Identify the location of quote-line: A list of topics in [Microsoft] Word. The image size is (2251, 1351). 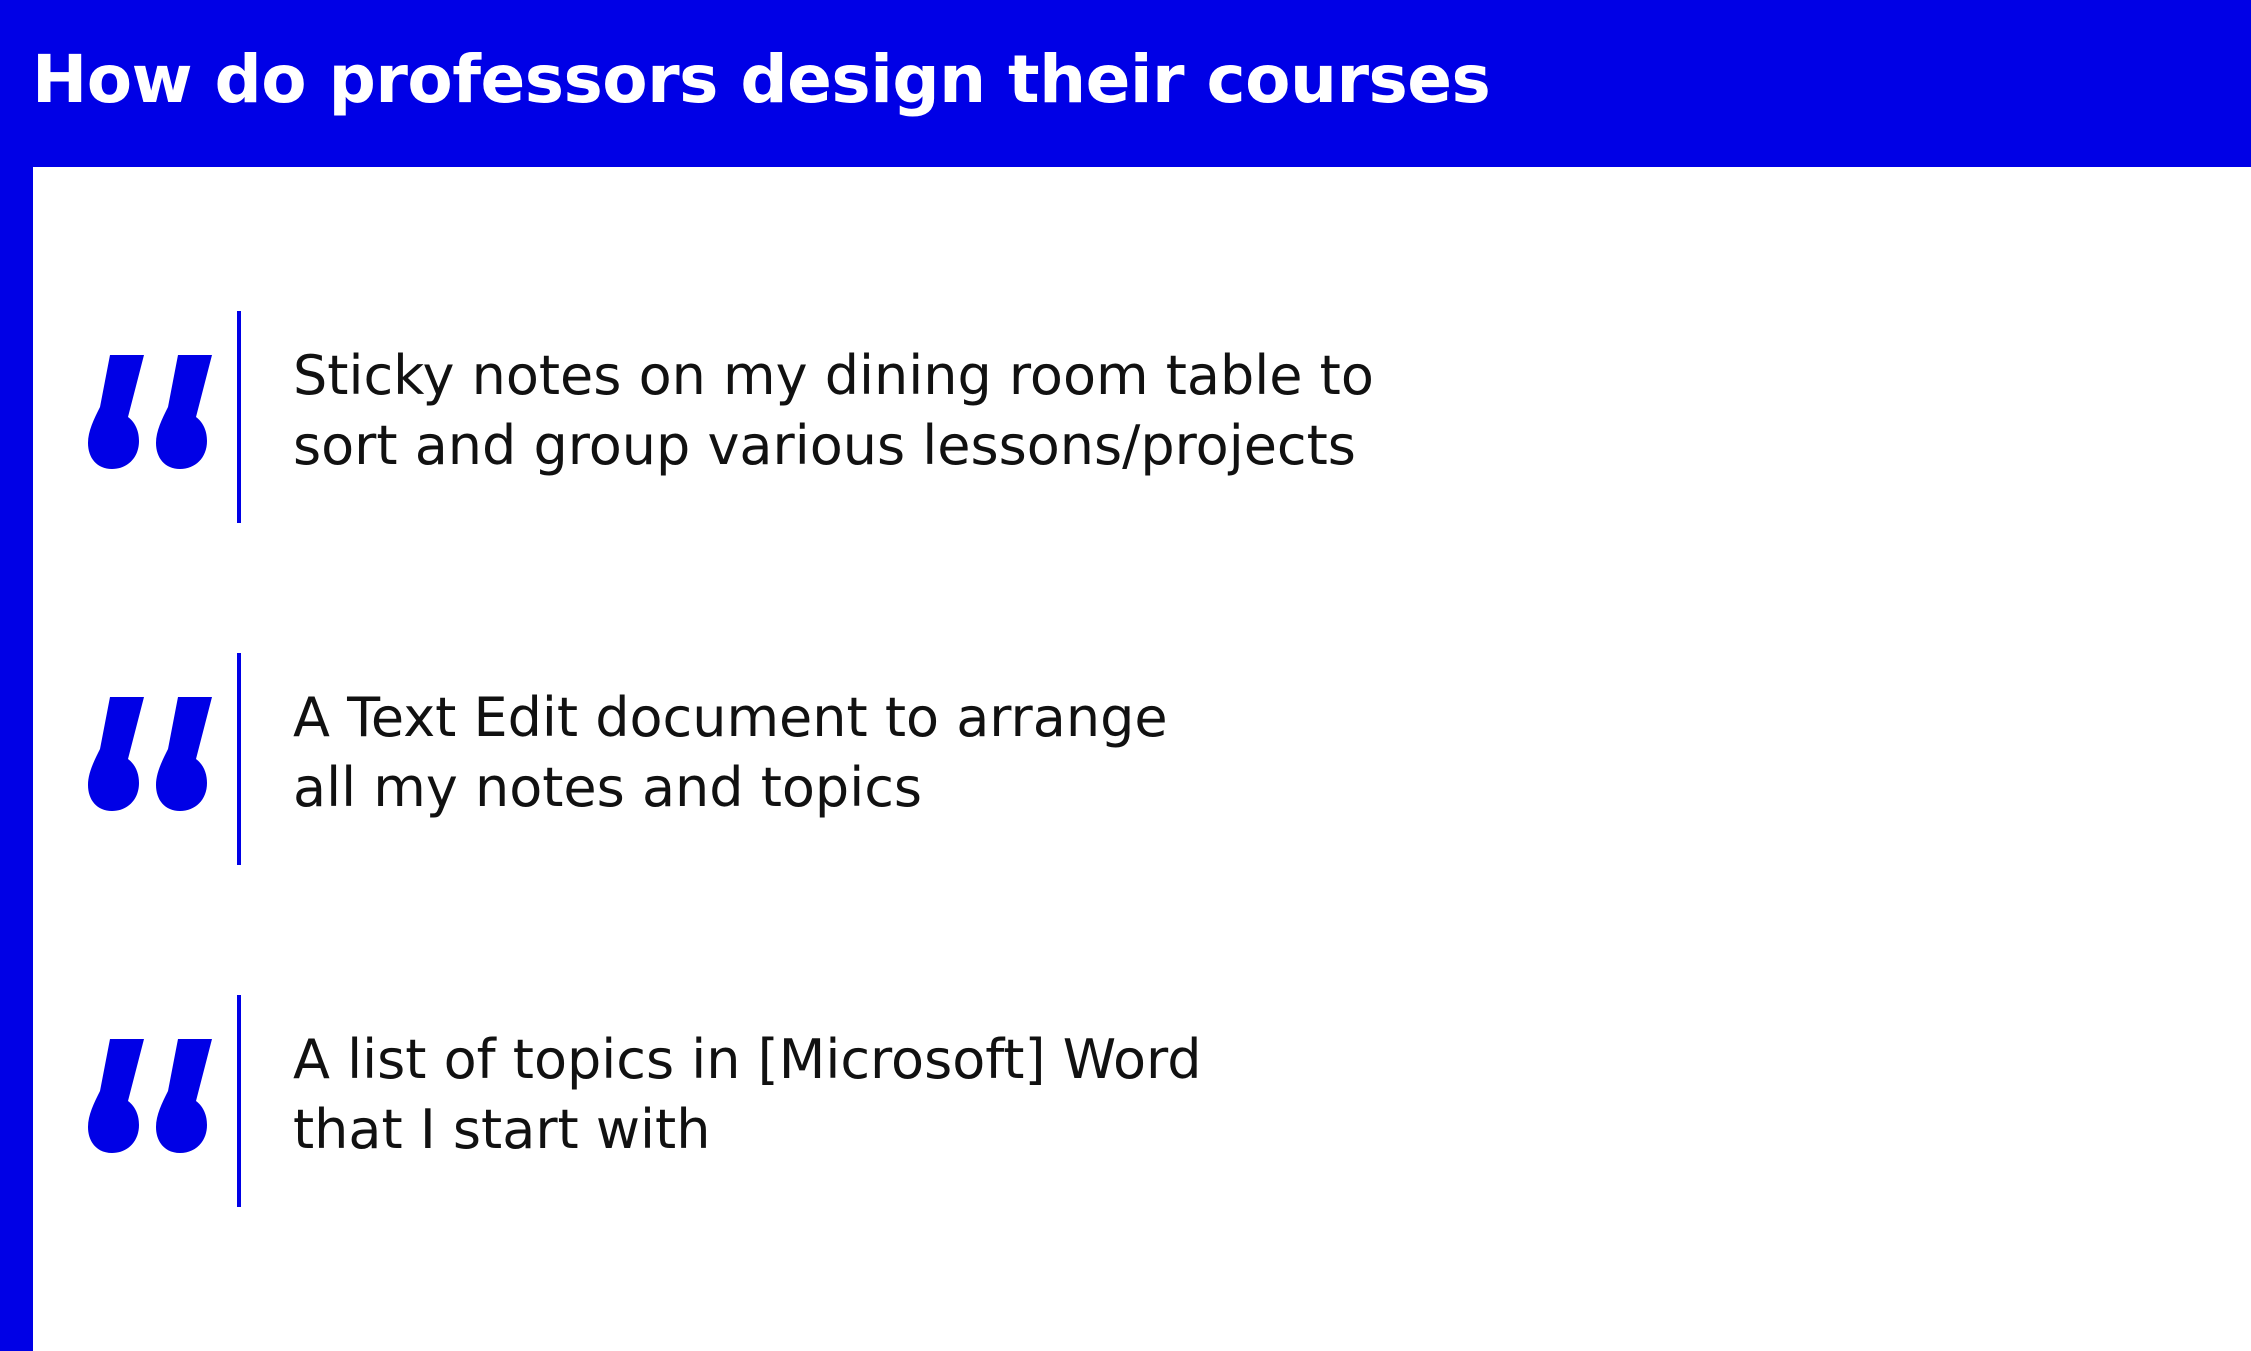
(747, 1059).